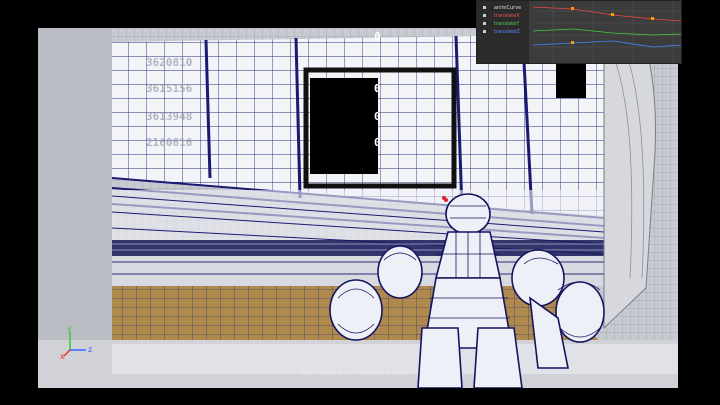 The width and height of the screenshot is (720, 405). Describe the element at coordinates (607, 32) in the screenshot. I see `graph-curves` at that location.